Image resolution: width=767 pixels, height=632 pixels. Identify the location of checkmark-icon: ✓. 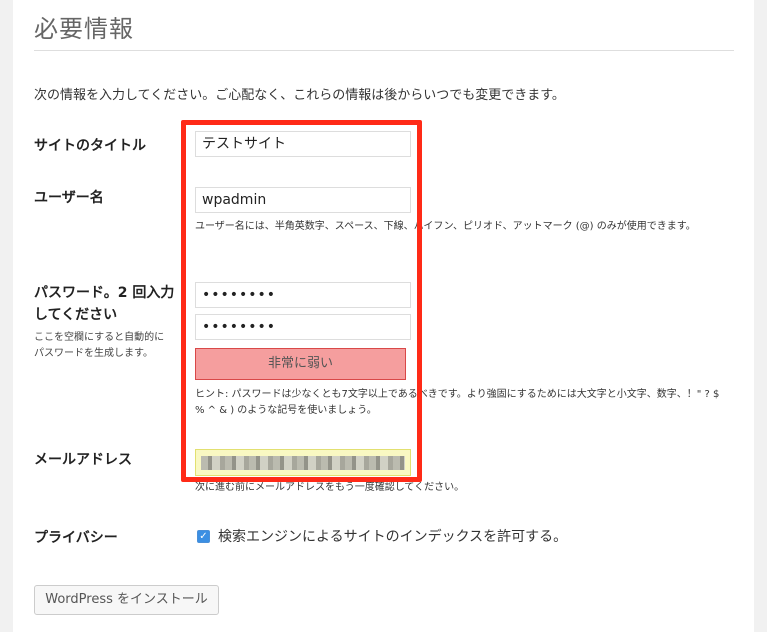
(203, 536).